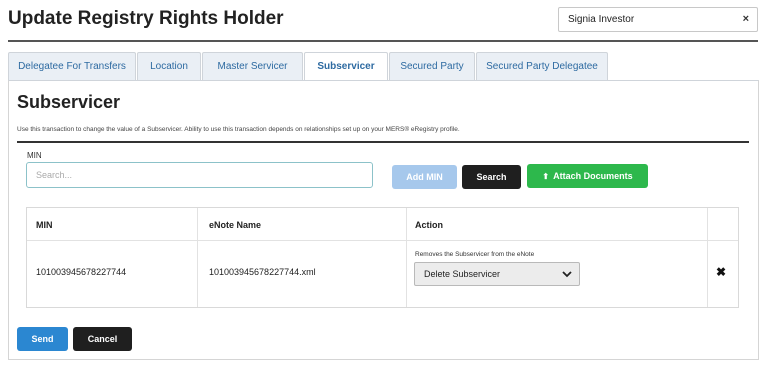 The height and width of the screenshot is (368, 764). What do you see at coordinates (262, 272) in the screenshot?
I see `row-enote-name: 101003945678227744.xml` at bounding box center [262, 272].